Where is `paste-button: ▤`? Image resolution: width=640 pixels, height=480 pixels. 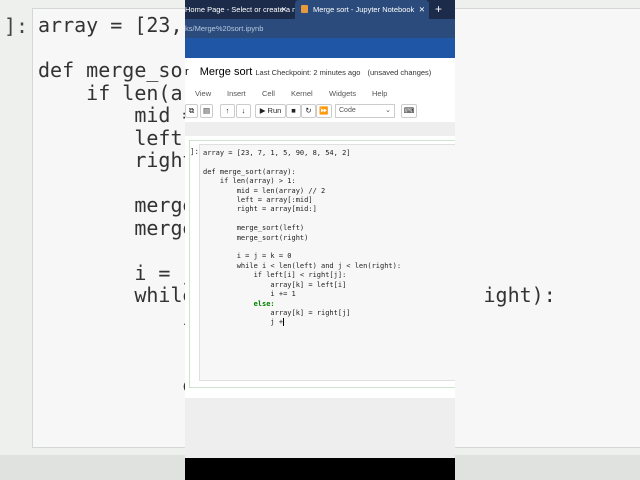 paste-button: ▤ is located at coordinates (206, 111).